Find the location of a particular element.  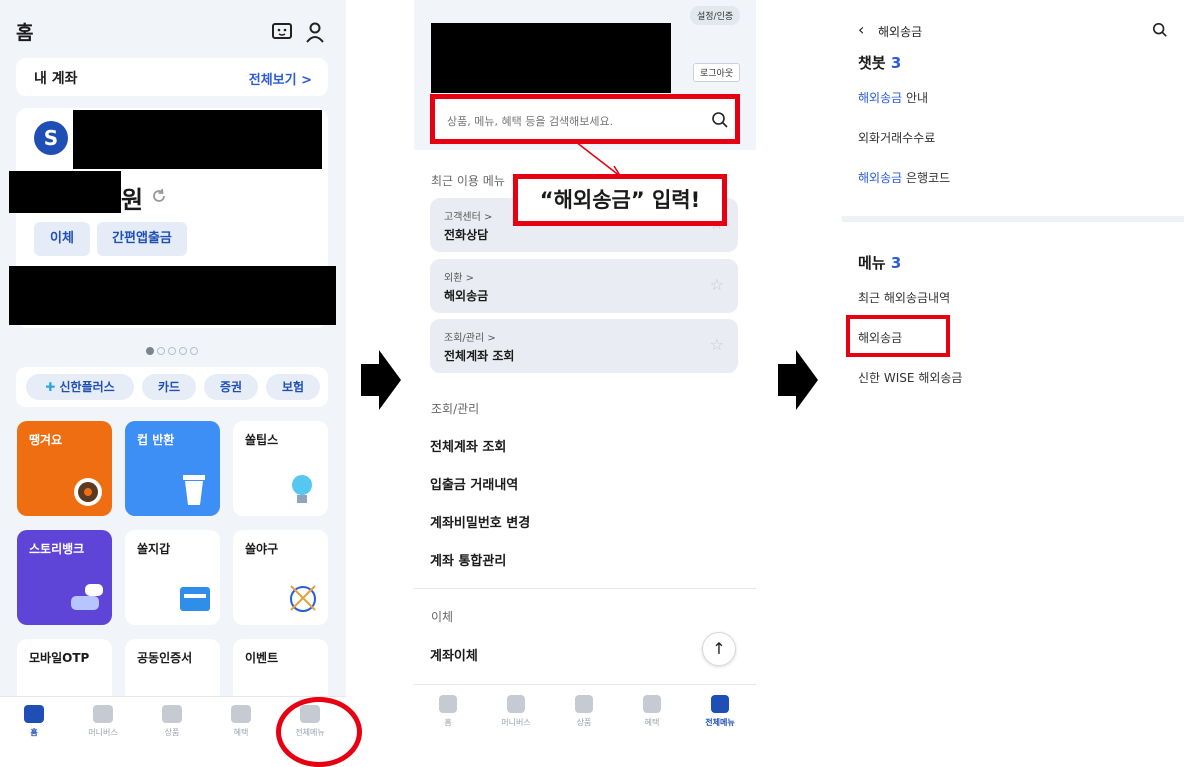

chat-icon is located at coordinates (282, 32).